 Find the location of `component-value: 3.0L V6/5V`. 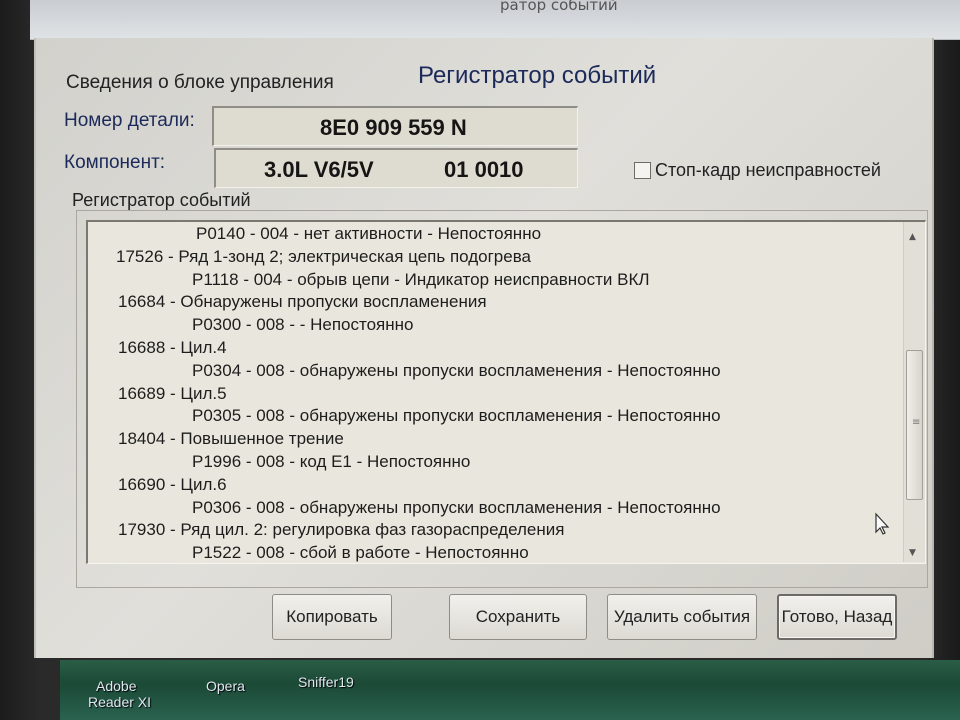

component-value: 3.0L V6/5V is located at coordinates (319, 169).